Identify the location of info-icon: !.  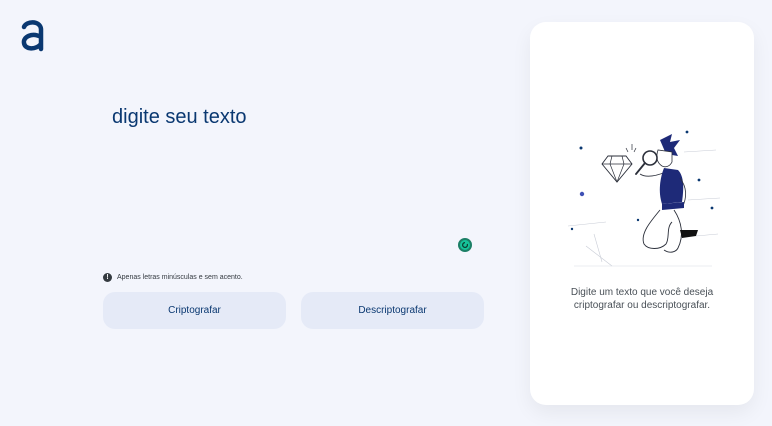
(107, 277).